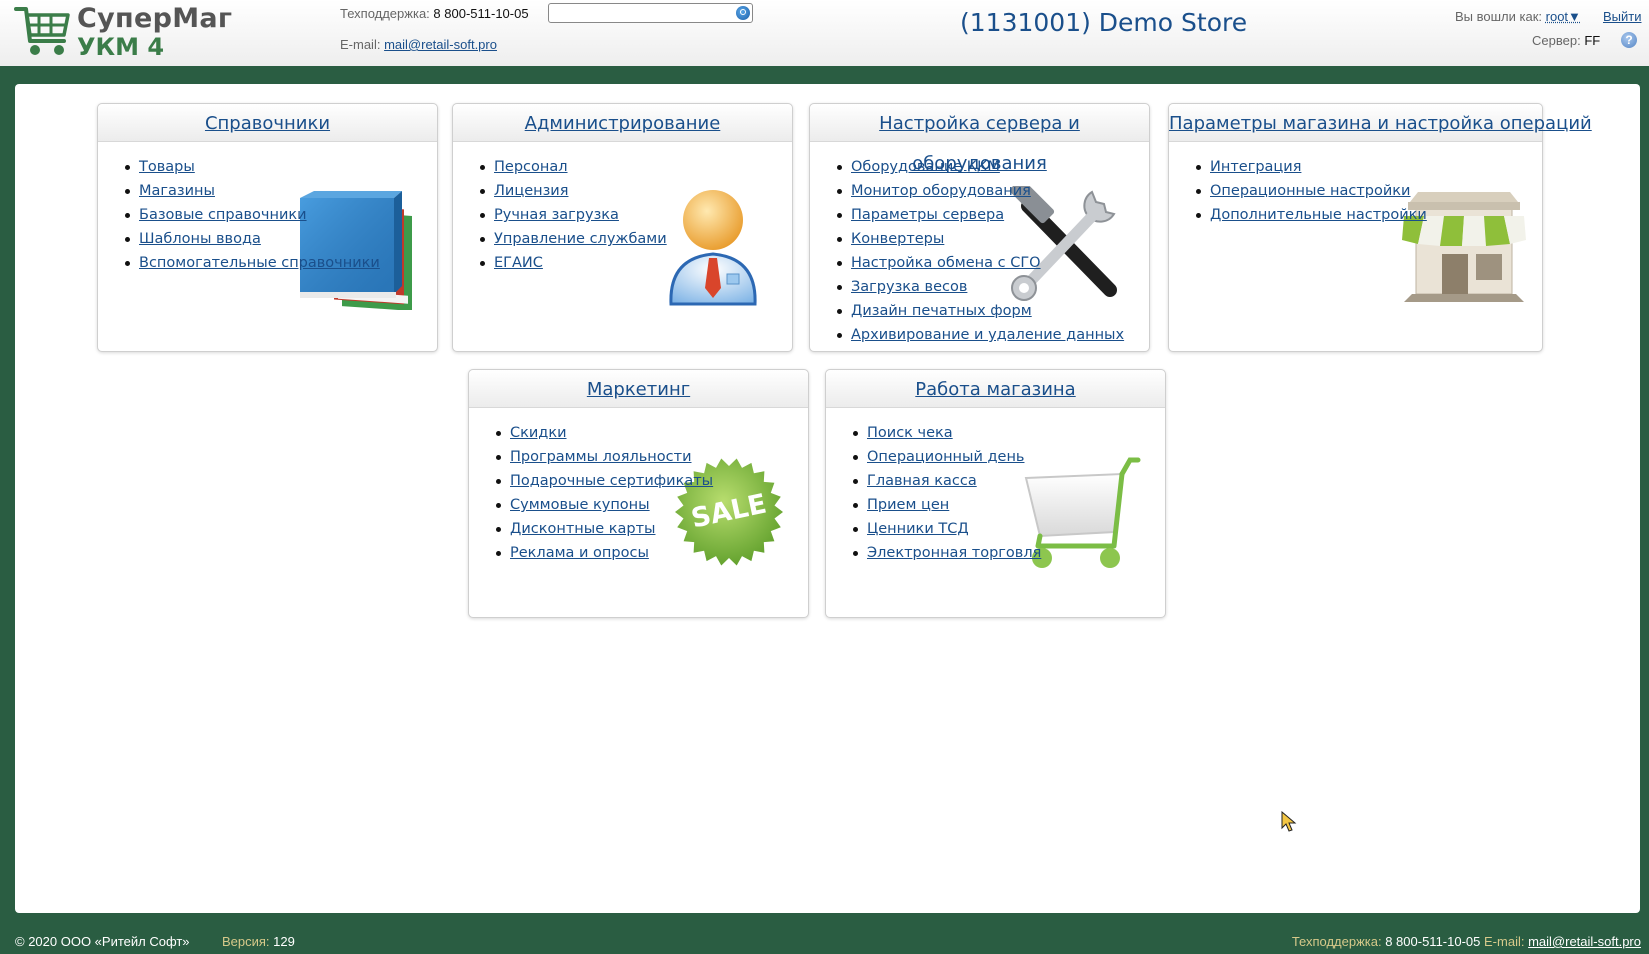  Describe the element at coordinates (518, 263) in the screenshot. I see `link-egais: ЕГАИС` at that location.